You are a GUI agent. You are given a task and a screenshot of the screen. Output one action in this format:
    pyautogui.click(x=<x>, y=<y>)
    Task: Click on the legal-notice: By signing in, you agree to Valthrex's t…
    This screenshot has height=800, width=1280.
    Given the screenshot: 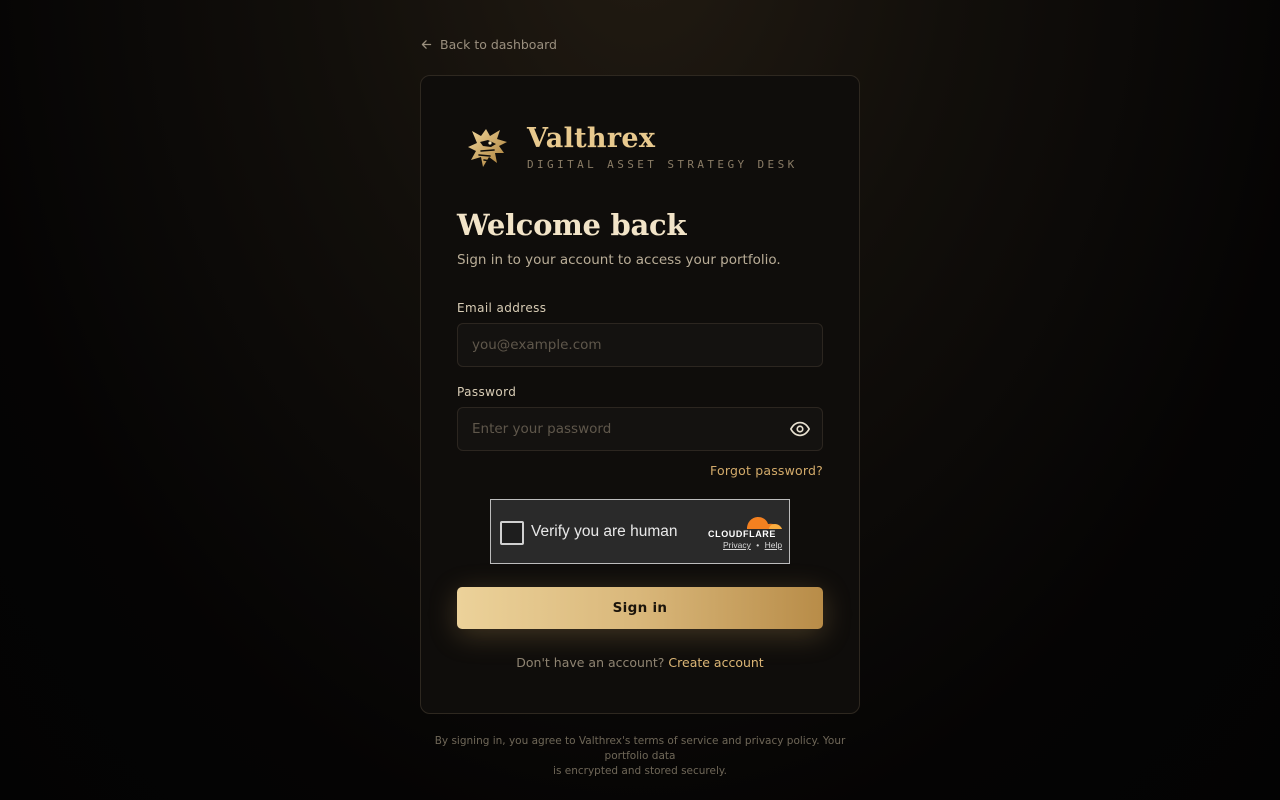 What is the action you would take?
    pyautogui.click(x=640, y=756)
    